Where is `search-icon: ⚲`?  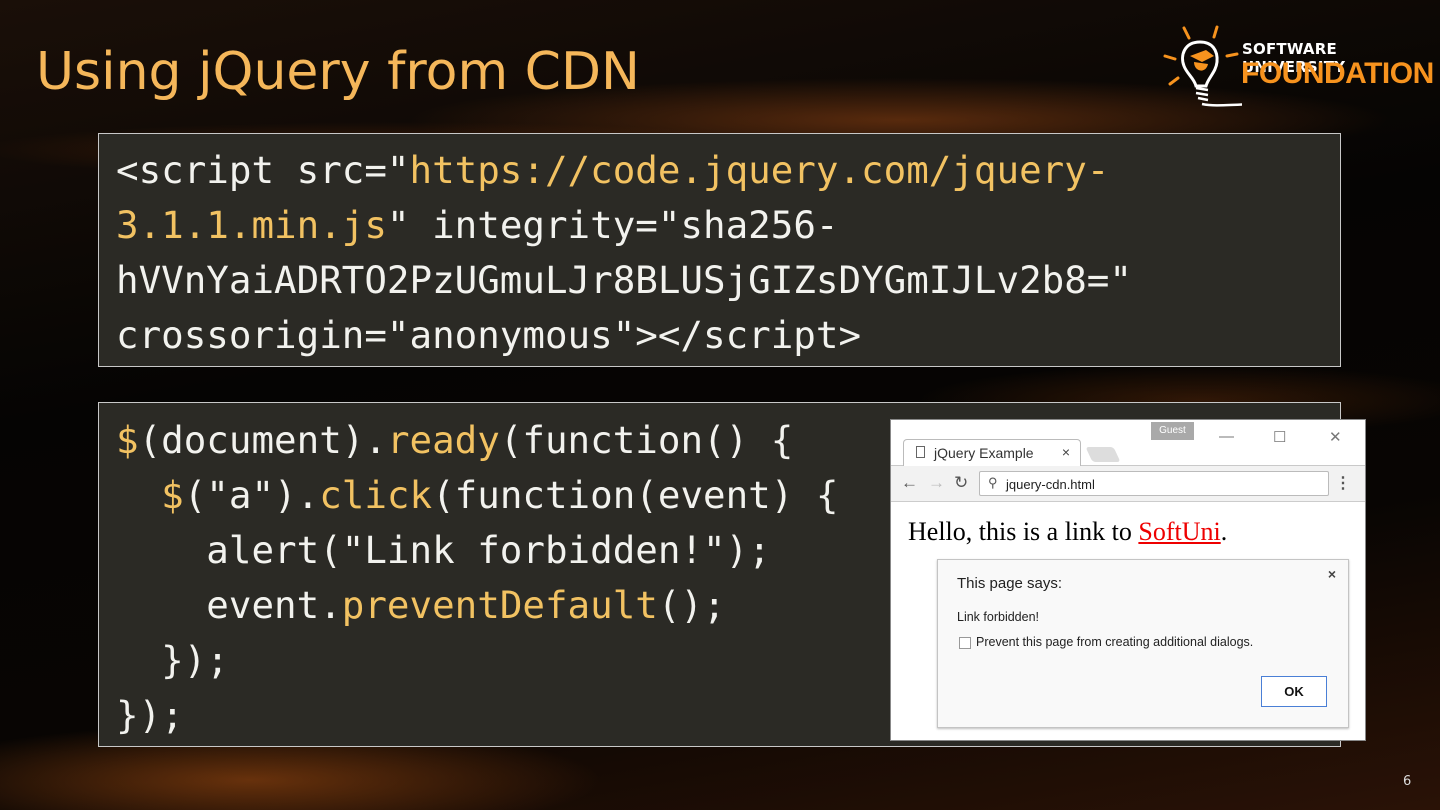
search-icon: ⚲ is located at coordinates (993, 482).